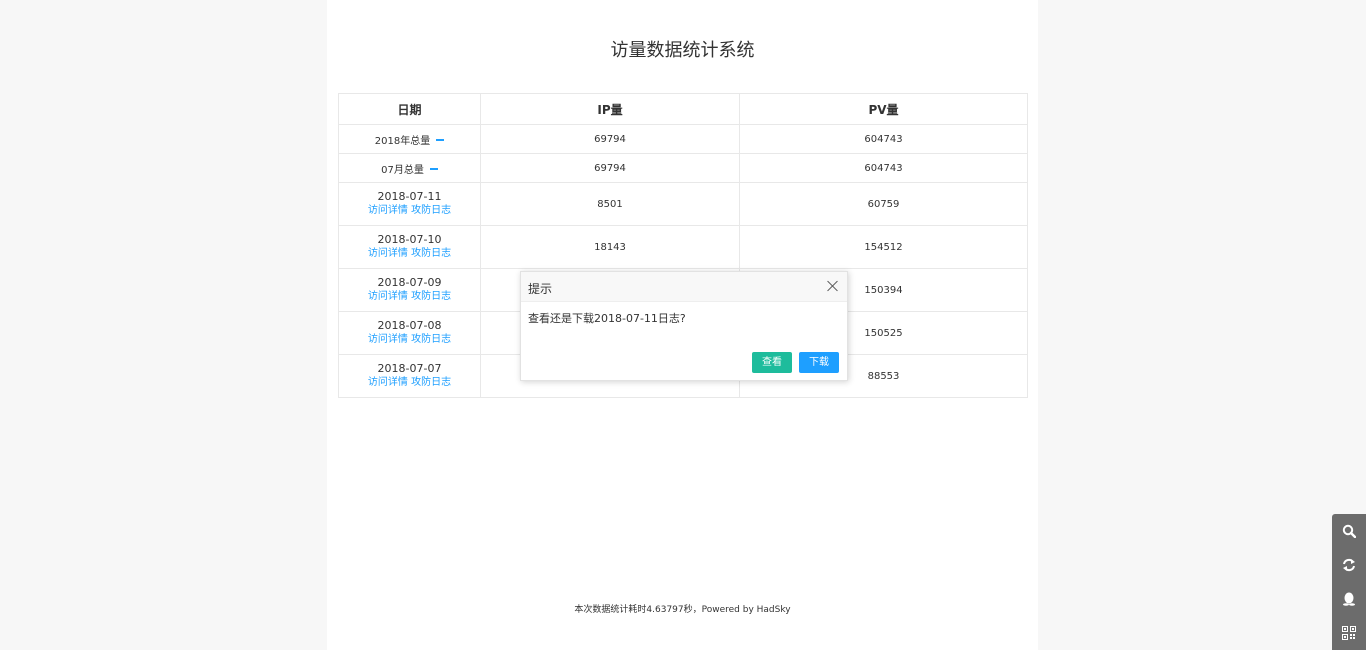 The width and height of the screenshot is (1366, 650). I want to click on ip-cell: 18143, so click(610, 247).